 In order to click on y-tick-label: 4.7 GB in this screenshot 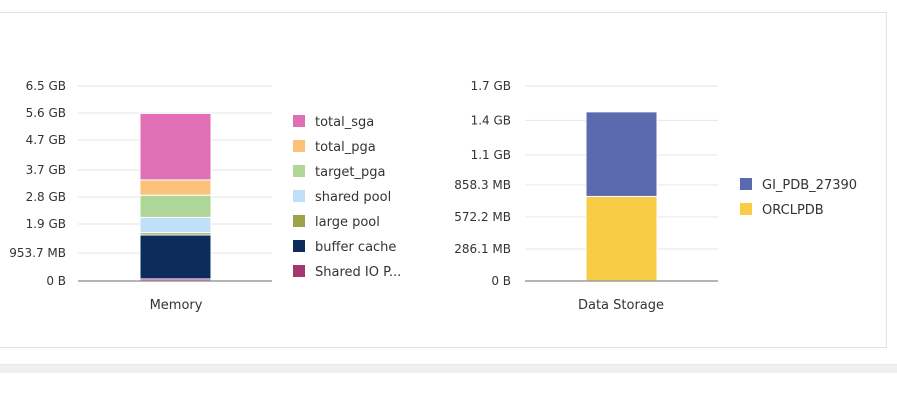, I will do `click(46, 140)`.